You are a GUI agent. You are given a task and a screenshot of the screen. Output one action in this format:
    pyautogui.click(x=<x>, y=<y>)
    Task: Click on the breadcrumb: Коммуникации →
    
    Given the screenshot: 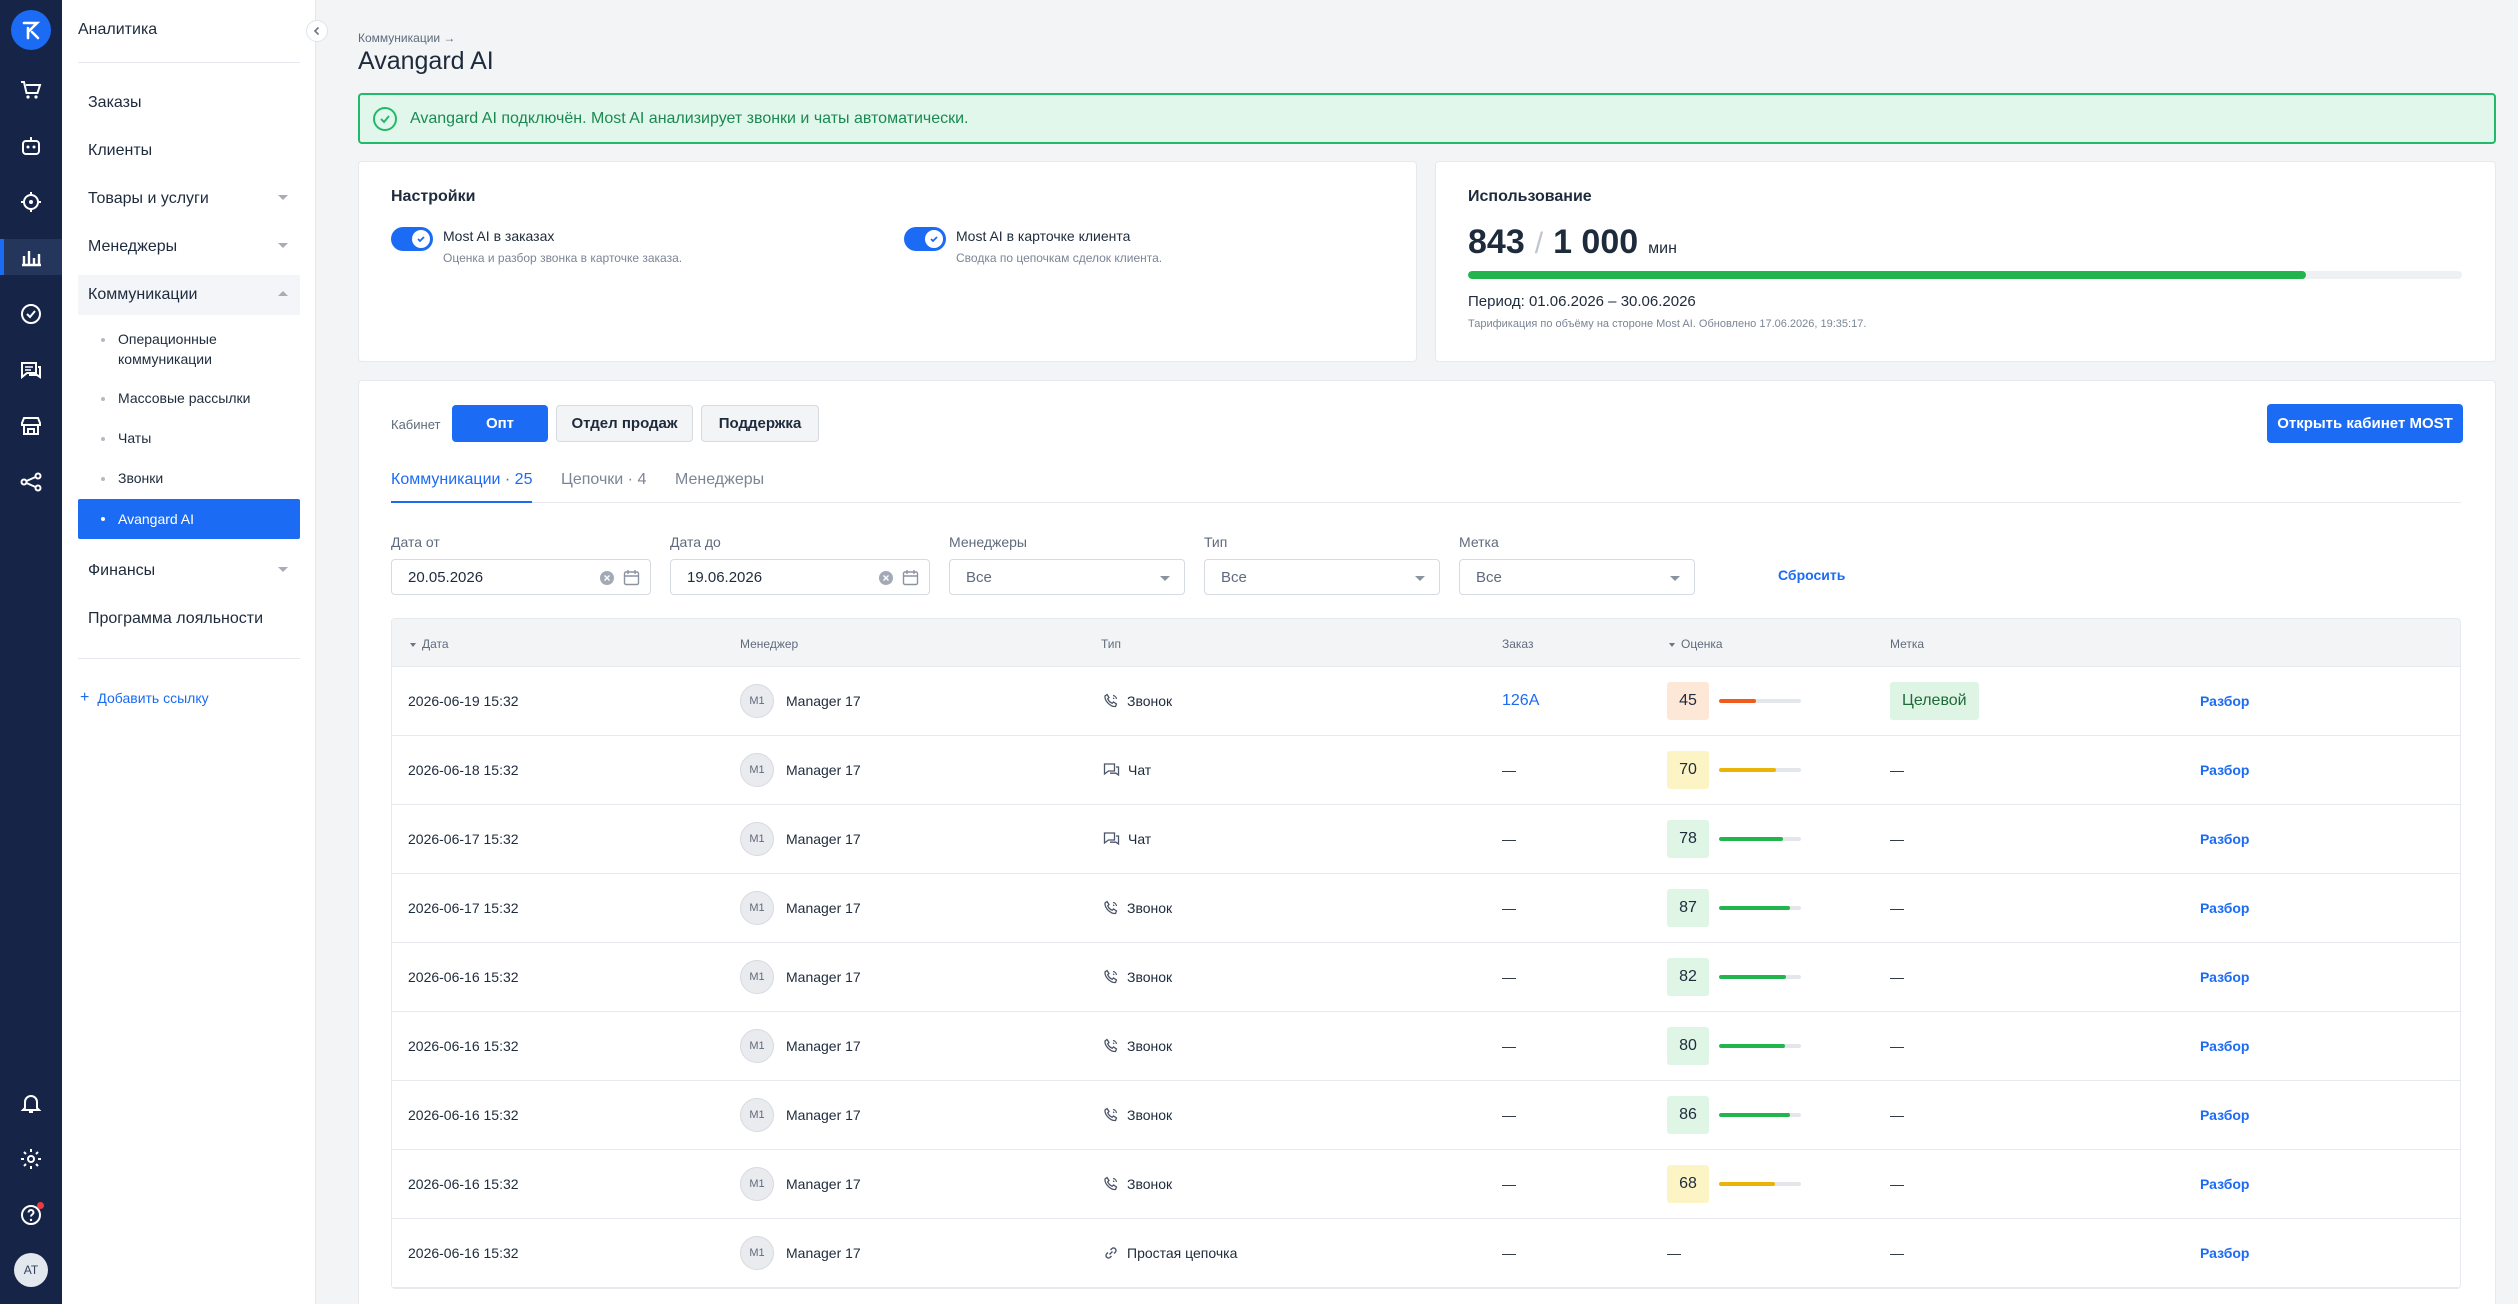 What is the action you would take?
    pyautogui.click(x=406, y=38)
    